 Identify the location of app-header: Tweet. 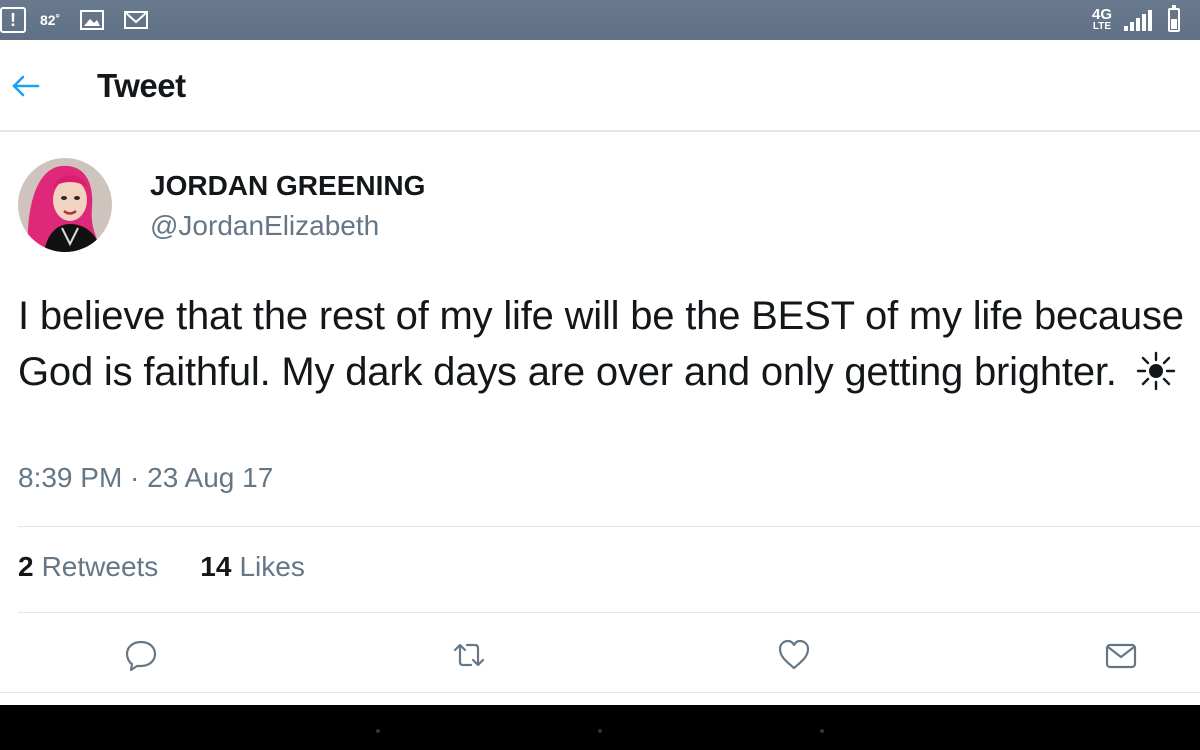
(600, 86).